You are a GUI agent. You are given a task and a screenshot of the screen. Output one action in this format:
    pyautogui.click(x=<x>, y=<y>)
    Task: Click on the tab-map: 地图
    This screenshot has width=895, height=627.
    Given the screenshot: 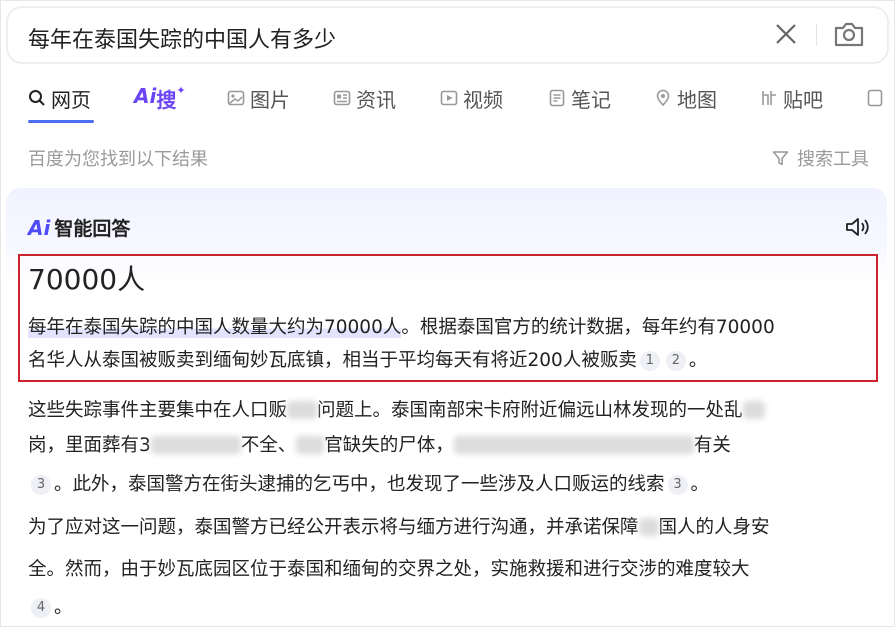 What is the action you would take?
    pyautogui.click(x=685, y=104)
    